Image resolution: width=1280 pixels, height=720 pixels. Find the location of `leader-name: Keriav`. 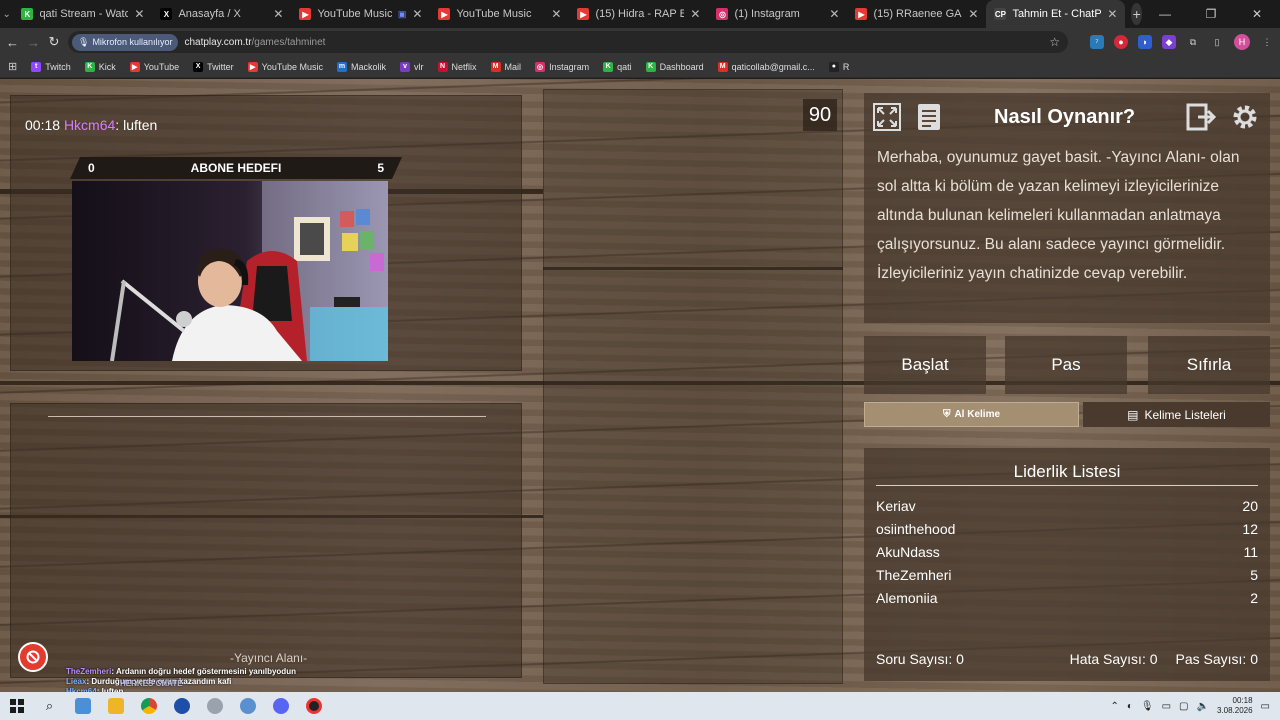

leader-name: Keriav is located at coordinates (896, 505).